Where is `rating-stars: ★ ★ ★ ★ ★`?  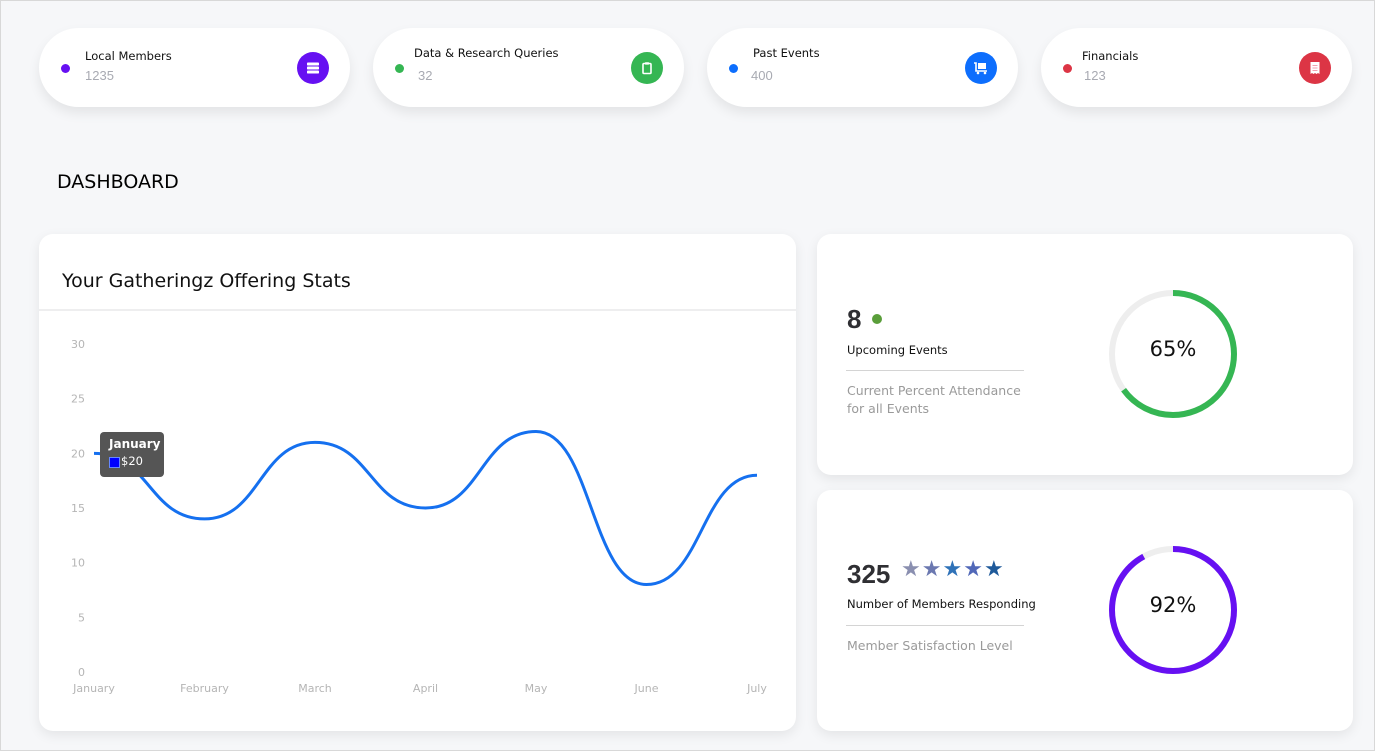
rating-stars: ★ ★ ★ ★ ★ is located at coordinates (952, 570).